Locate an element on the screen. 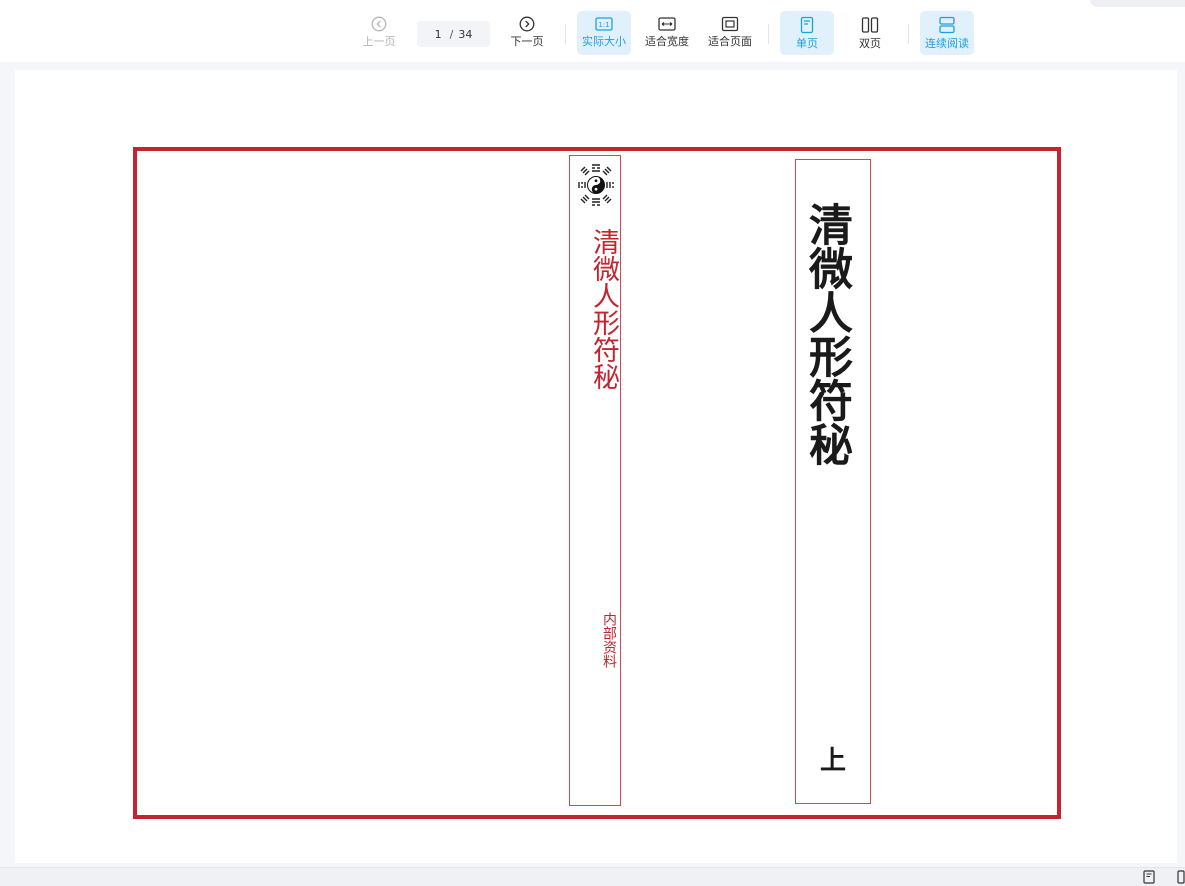 This screenshot has width=1185, height=886. actual-size-label: 实际大小 is located at coordinates (604, 41).